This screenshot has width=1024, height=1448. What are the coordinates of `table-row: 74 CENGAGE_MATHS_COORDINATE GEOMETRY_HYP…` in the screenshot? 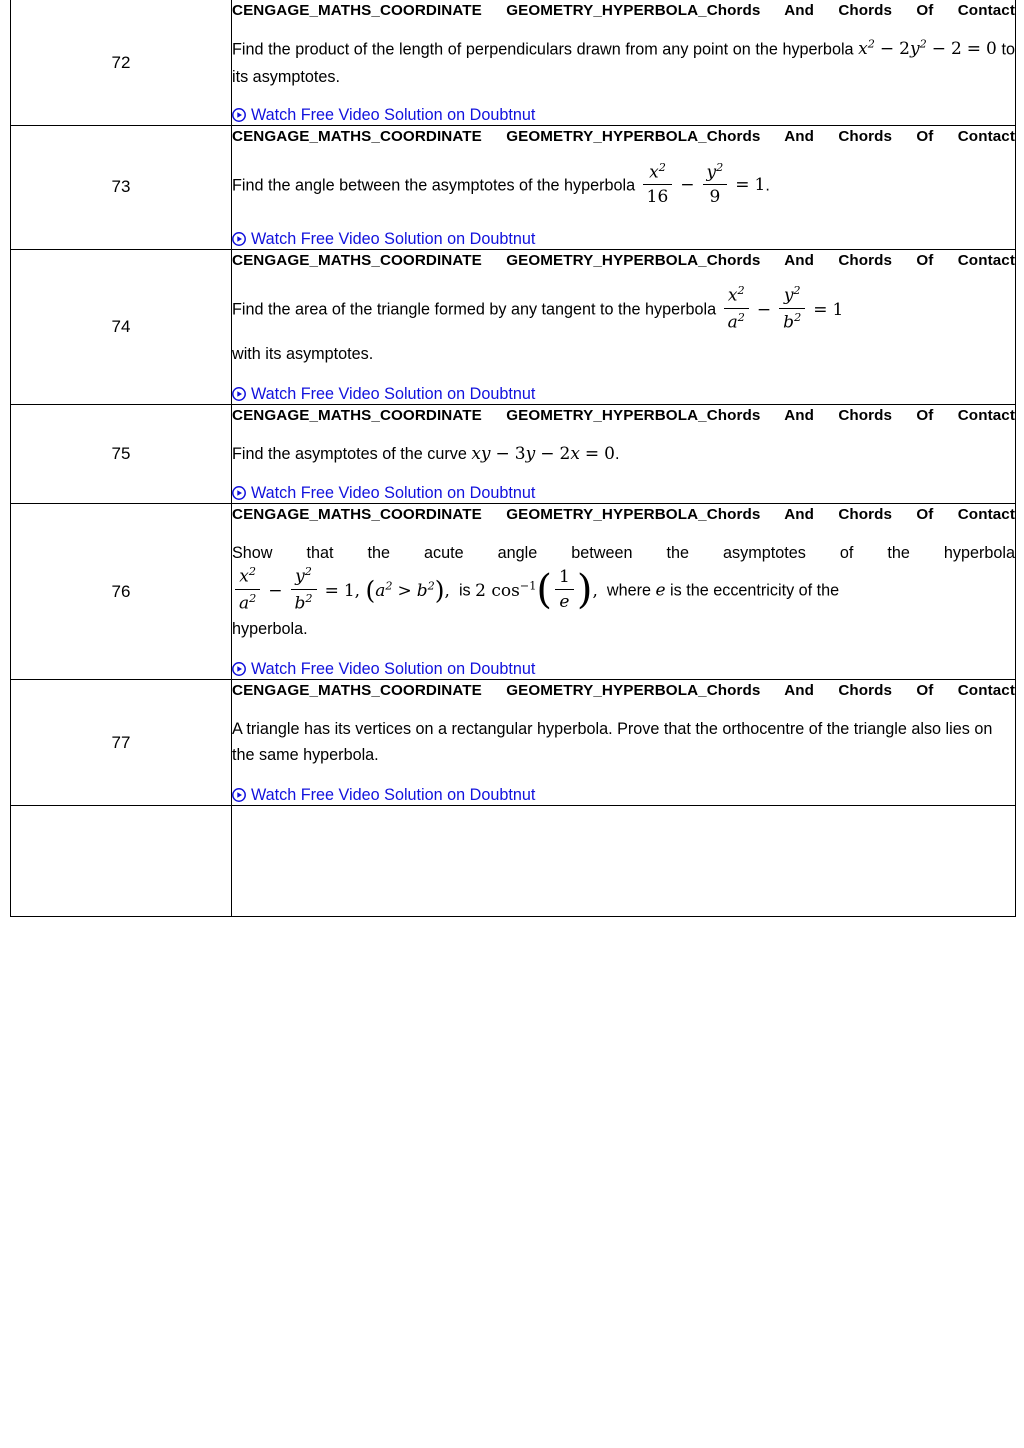 It's located at (513, 327).